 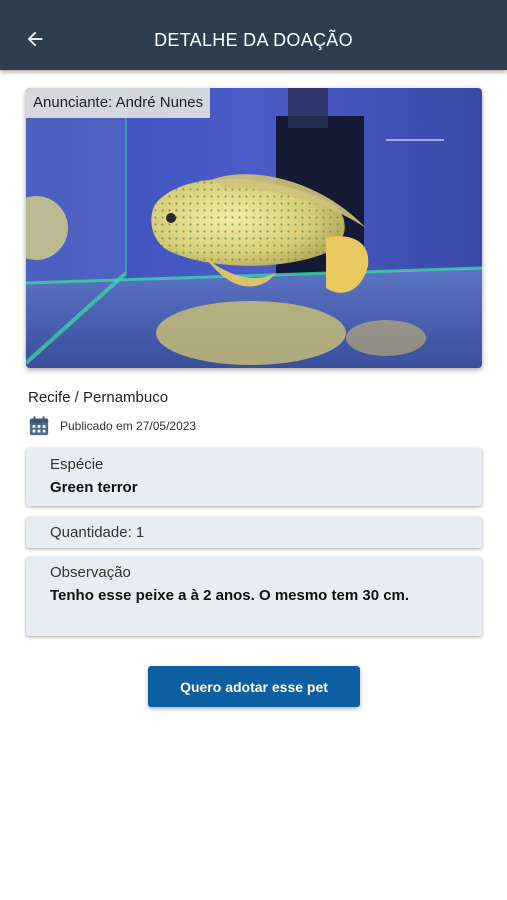 What do you see at coordinates (90, 572) in the screenshot?
I see `observation-label: Observação` at bounding box center [90, 572].